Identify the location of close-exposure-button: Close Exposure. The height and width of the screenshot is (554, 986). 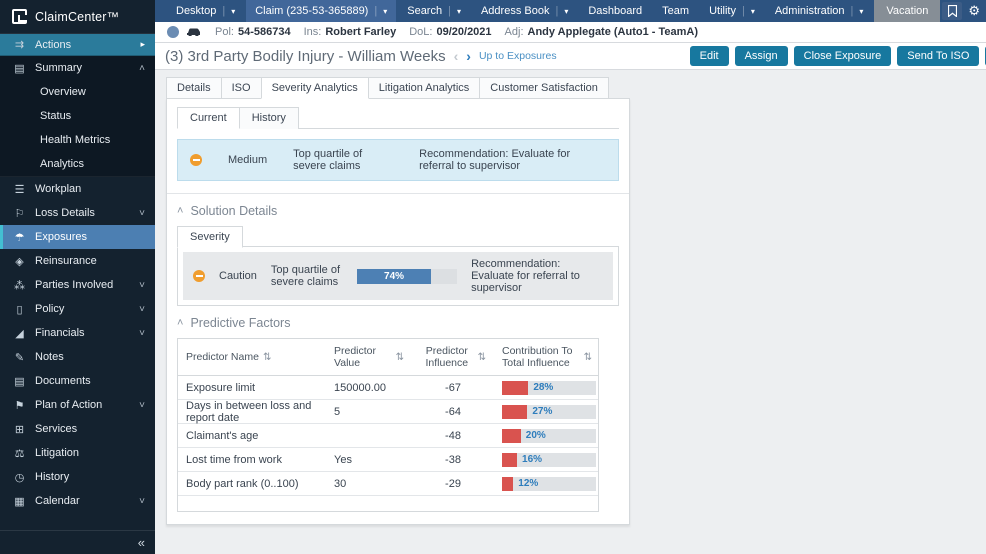
(842, 56).